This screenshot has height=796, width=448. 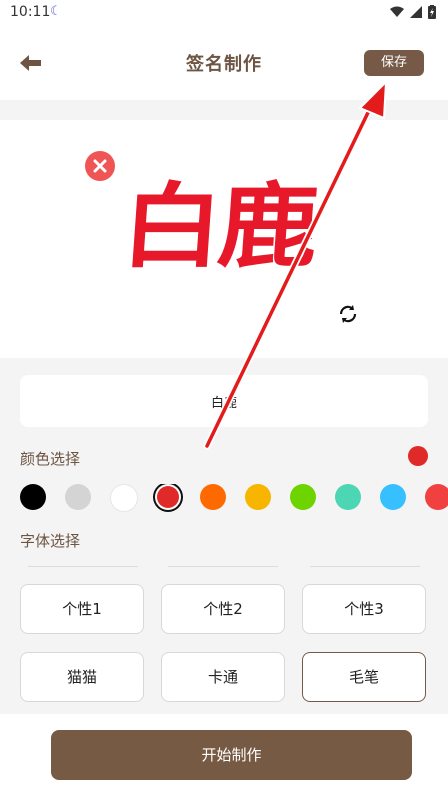 What do you see at coordinates (50, 541) in the screenshot?
I see `font-section-label: 字体选择` at bounding box center [50, 541].